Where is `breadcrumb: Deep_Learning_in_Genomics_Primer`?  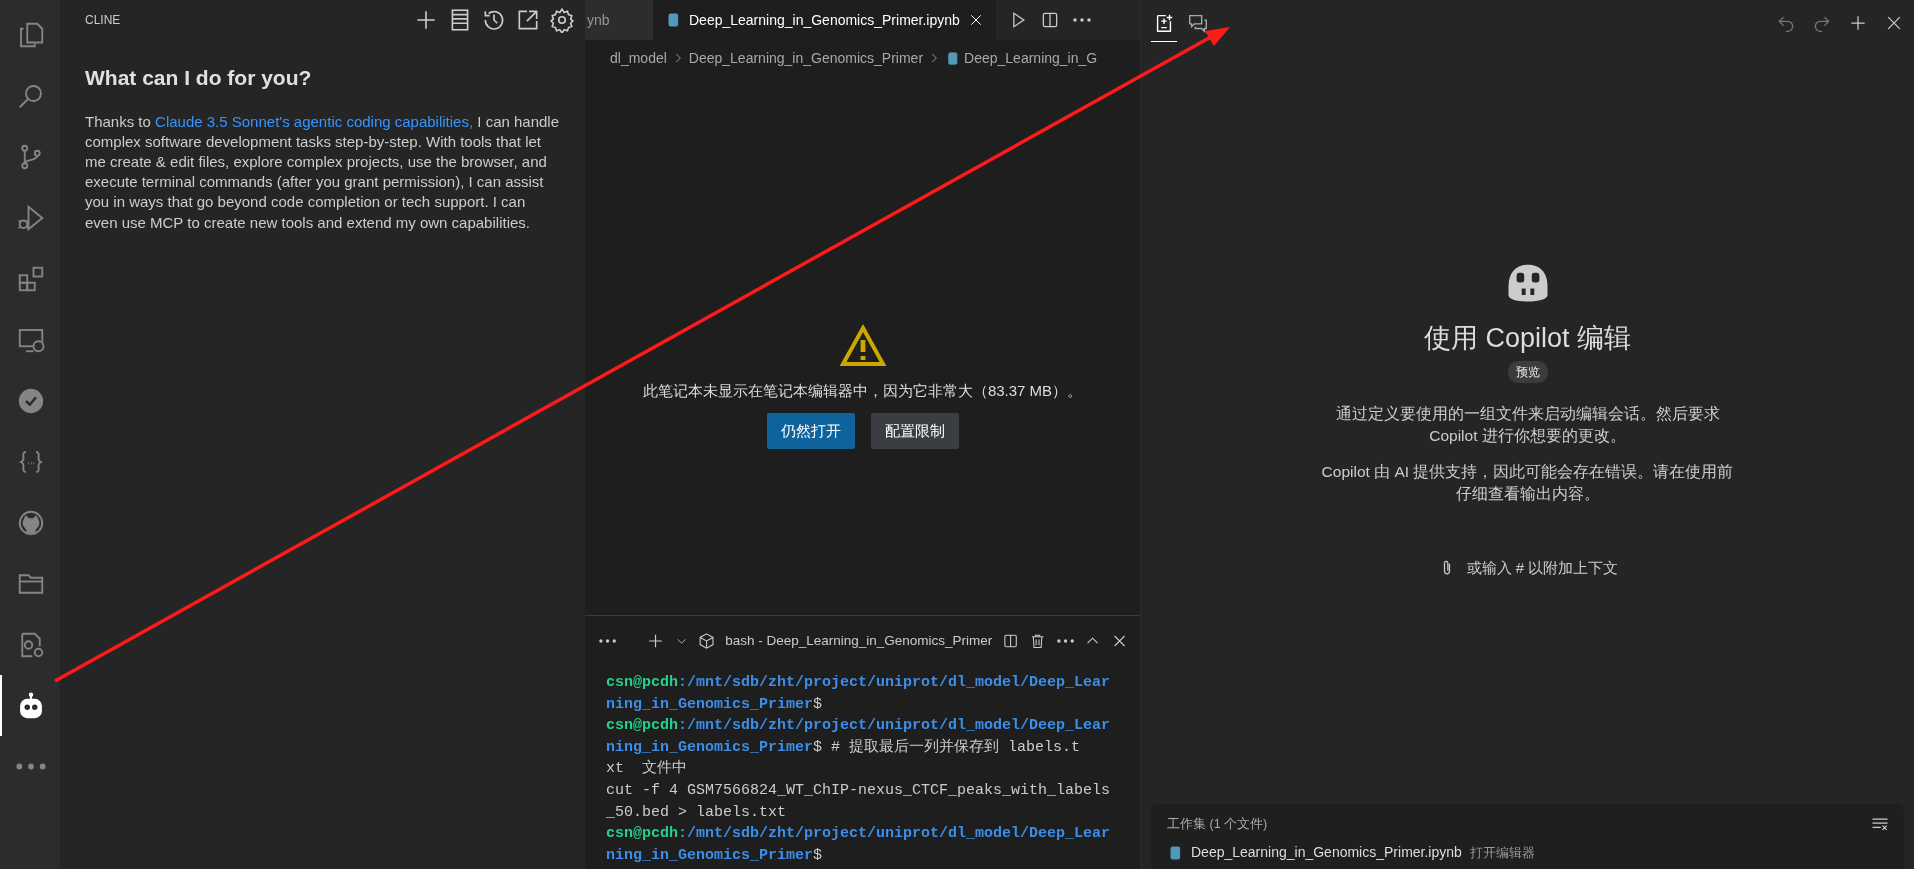
breadcrumb: Deep_Learning_in_Genomics_Primer is located at coordinates (806, 58).